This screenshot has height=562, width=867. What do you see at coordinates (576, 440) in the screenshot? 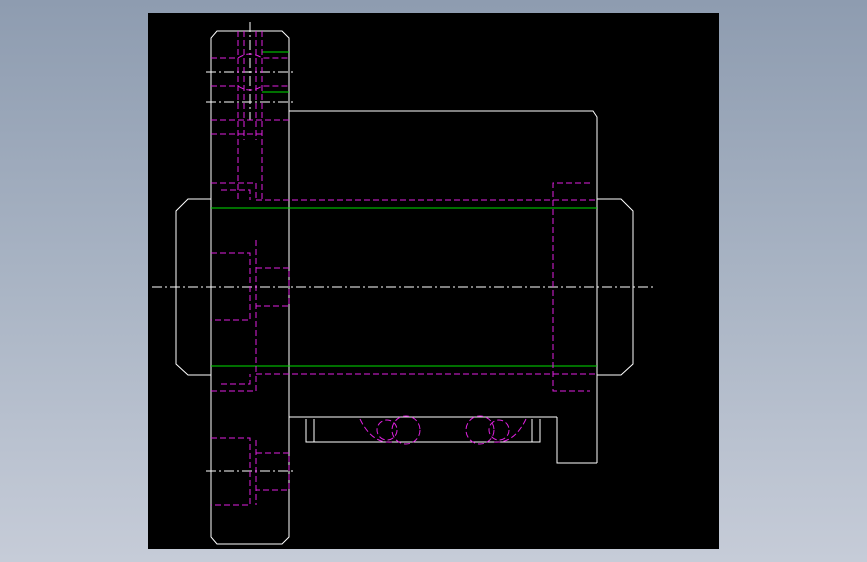
I see `lower-step-tab` at bounding box center [576, 440].